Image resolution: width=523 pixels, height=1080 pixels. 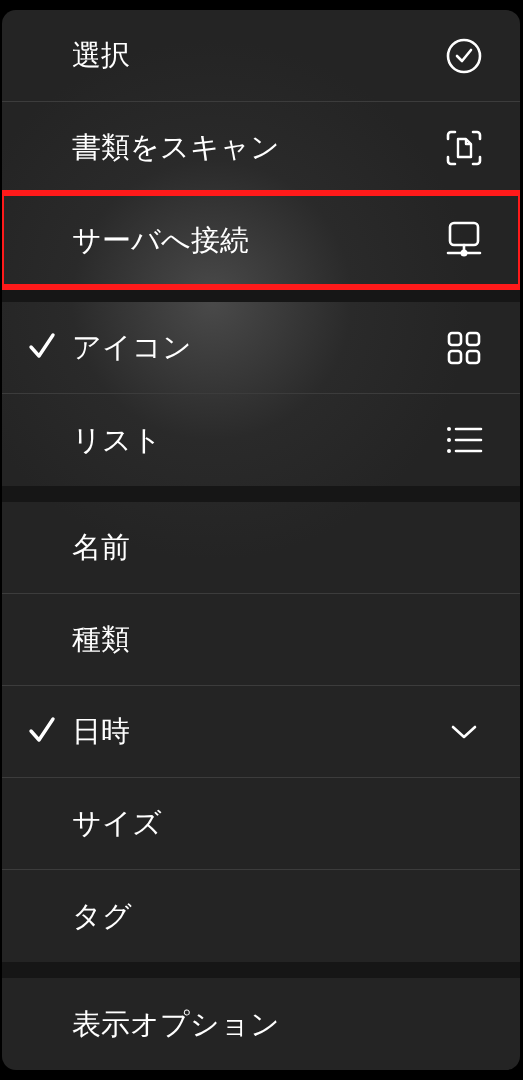 What do you see at coordinates (261, 824) in the screenshot?
I see `menu-item: サイズ` at bounding box center [261, 824].